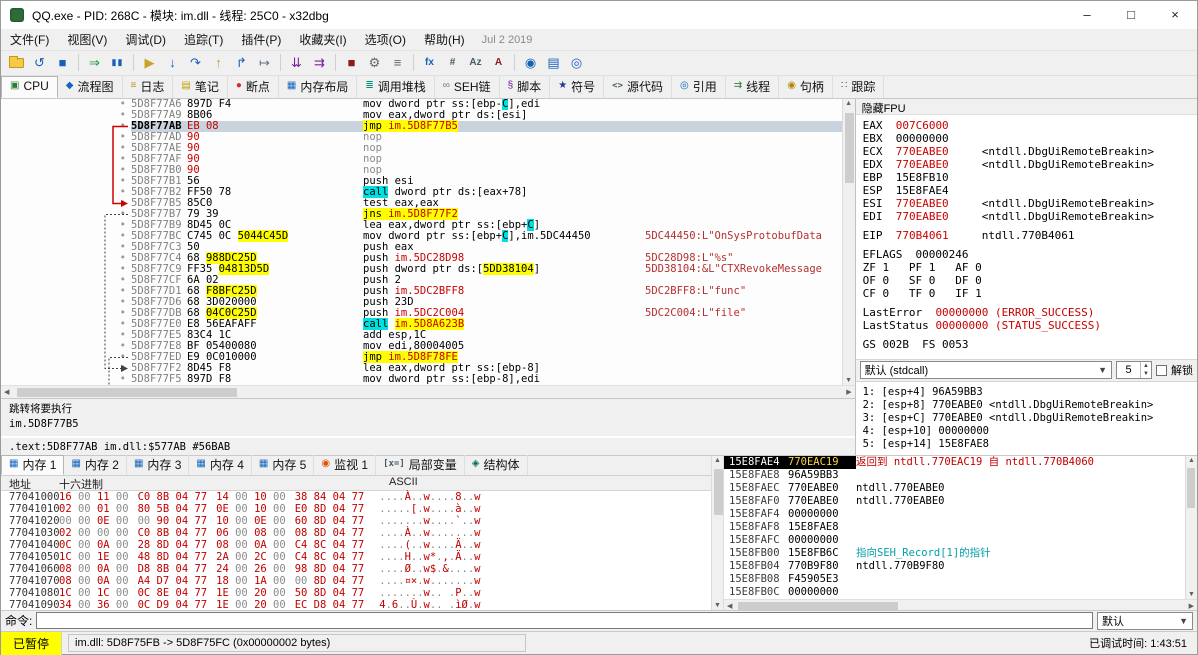 Image resolution: width=1198 pixels, height=655 pixels. What do you see at coordinates (283, 464) in the screenshot?
I see `tab-dump-5: ▦ 内存 5` at bounding box center [283, 464].